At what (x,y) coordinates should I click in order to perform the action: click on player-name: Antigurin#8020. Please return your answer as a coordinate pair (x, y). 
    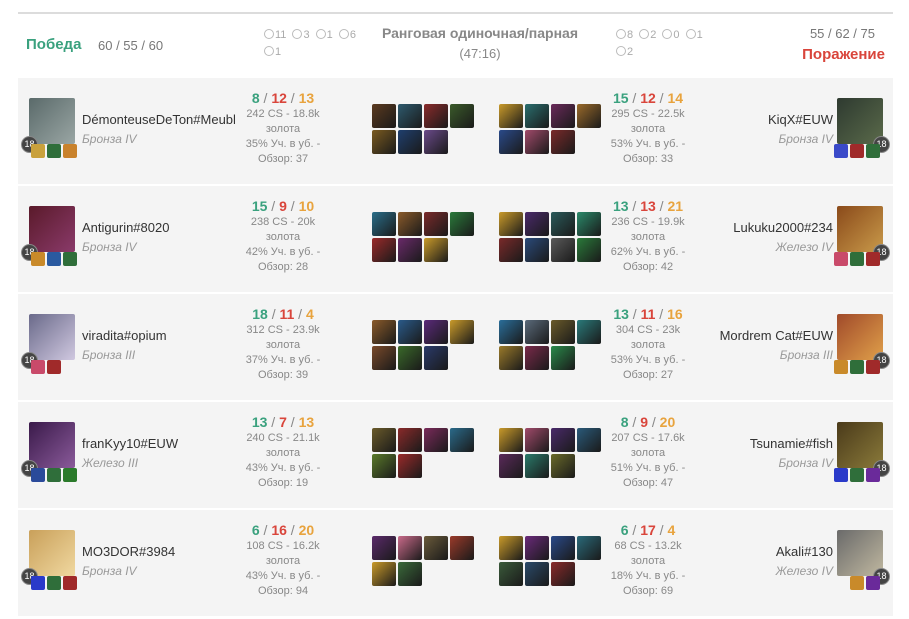
    Looking at the image, I should click on (125, 227).